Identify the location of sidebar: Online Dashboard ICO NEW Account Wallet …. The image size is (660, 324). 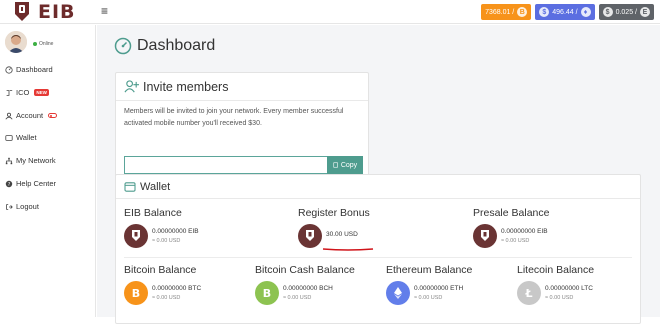
(48, 171).